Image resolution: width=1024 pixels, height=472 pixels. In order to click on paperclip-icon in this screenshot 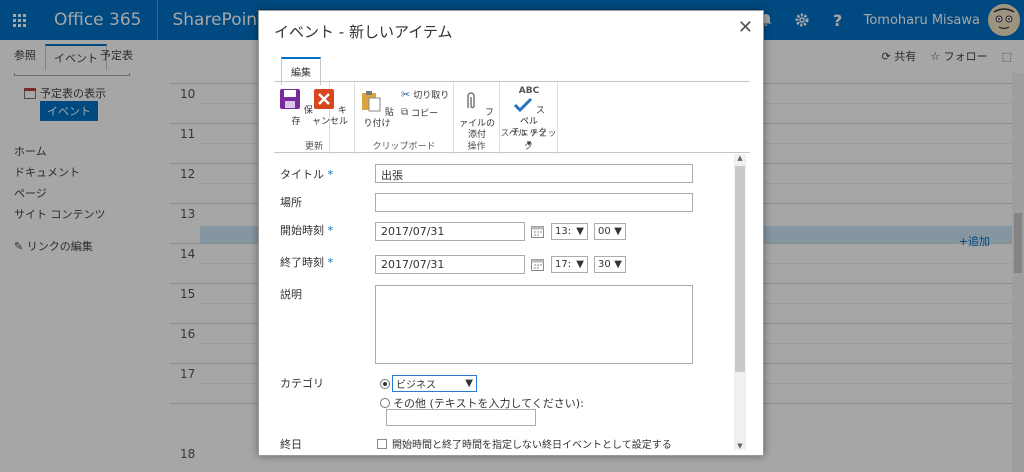, I will do `click(471, 100)`.